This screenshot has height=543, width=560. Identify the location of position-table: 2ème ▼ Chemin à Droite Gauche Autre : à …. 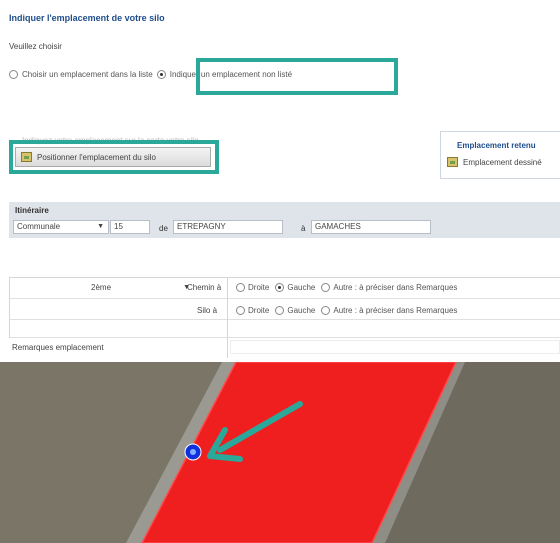
(284, 317).